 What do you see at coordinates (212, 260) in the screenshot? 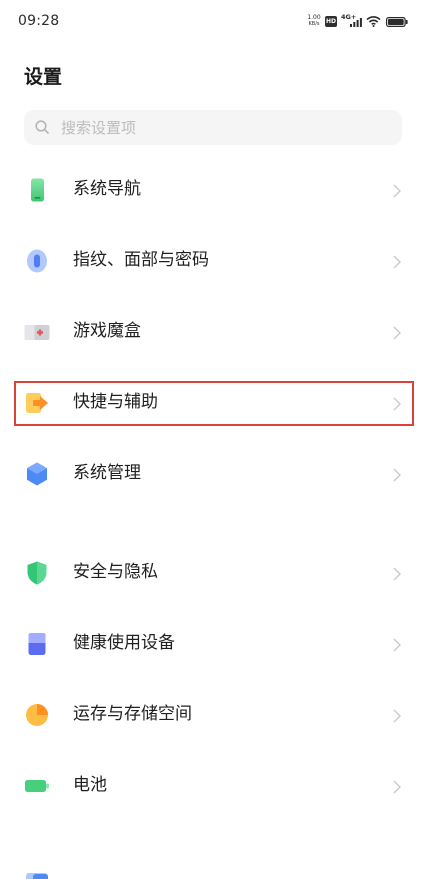
I see `settings-item-fingerprint-face-password: 指纹、面部与密码` at bounding box center [212, 260].